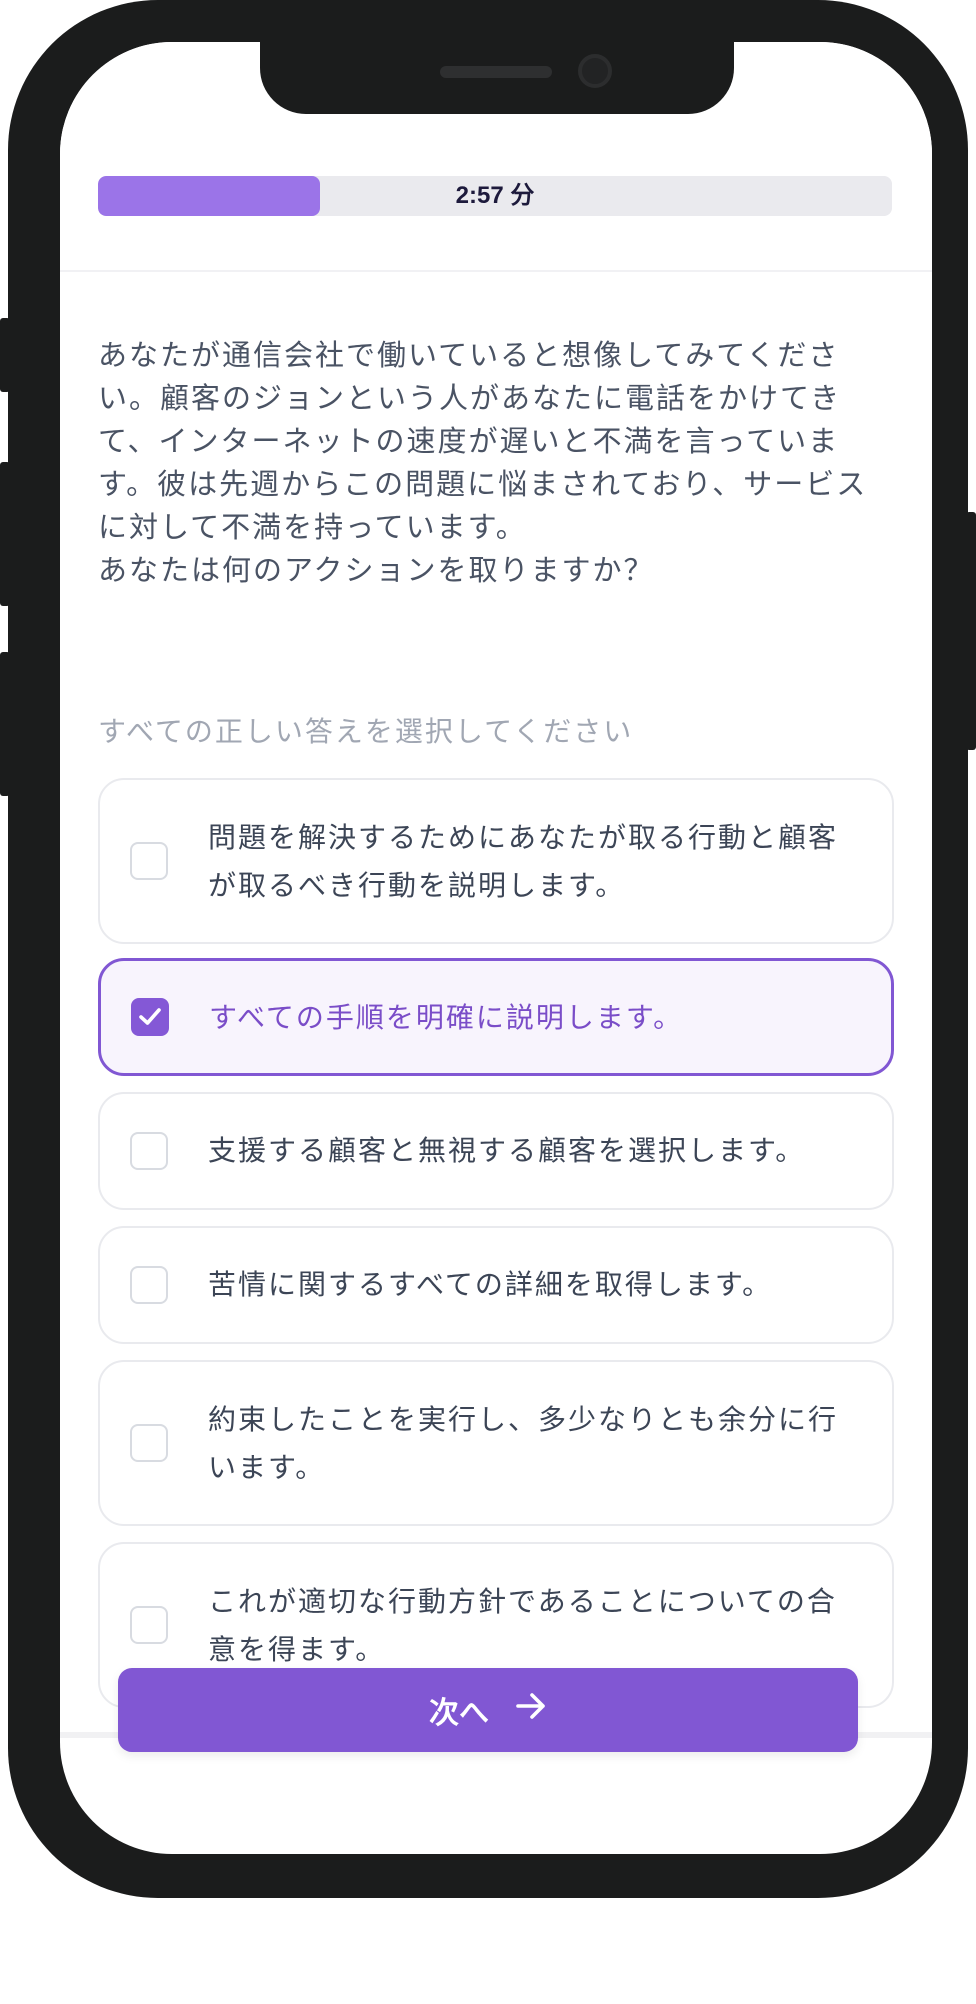  I want to click on timer-label: 2:57 分, so click(495, 195).